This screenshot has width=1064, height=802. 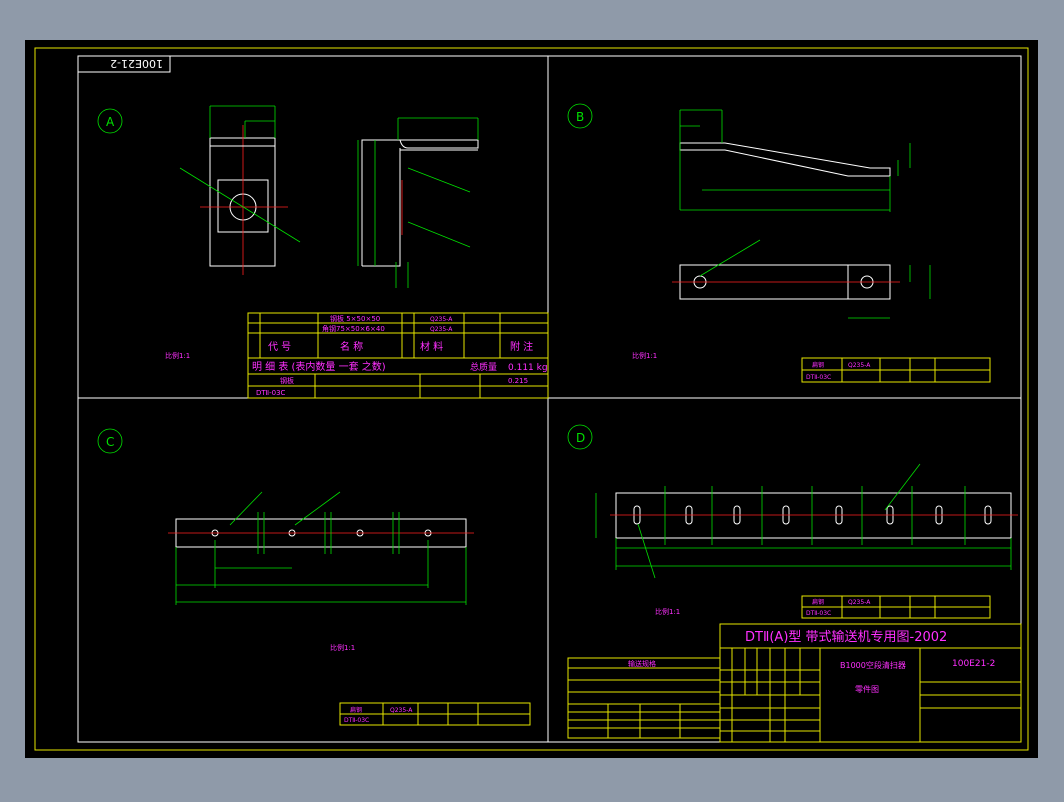 I want to click on svg-text: A, so click(x=110, y=122).